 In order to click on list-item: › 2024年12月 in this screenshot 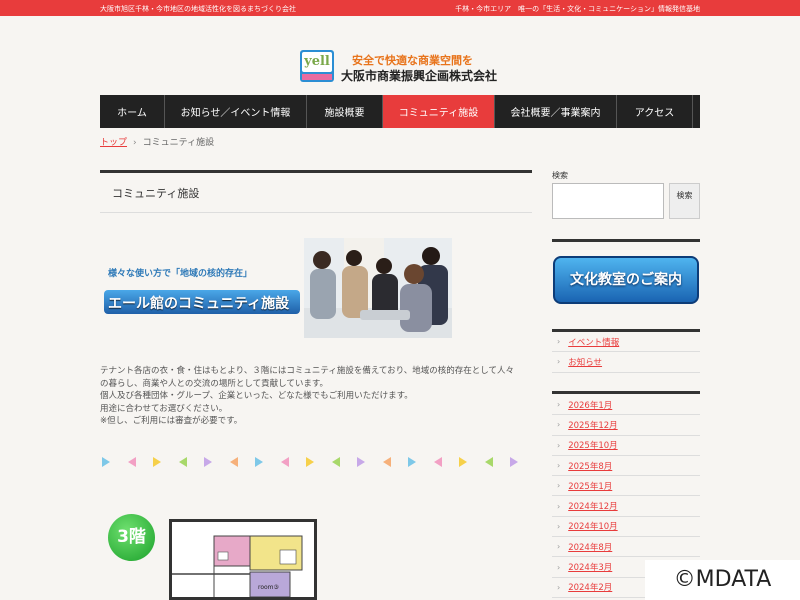, I will do `click(626, 506)`.